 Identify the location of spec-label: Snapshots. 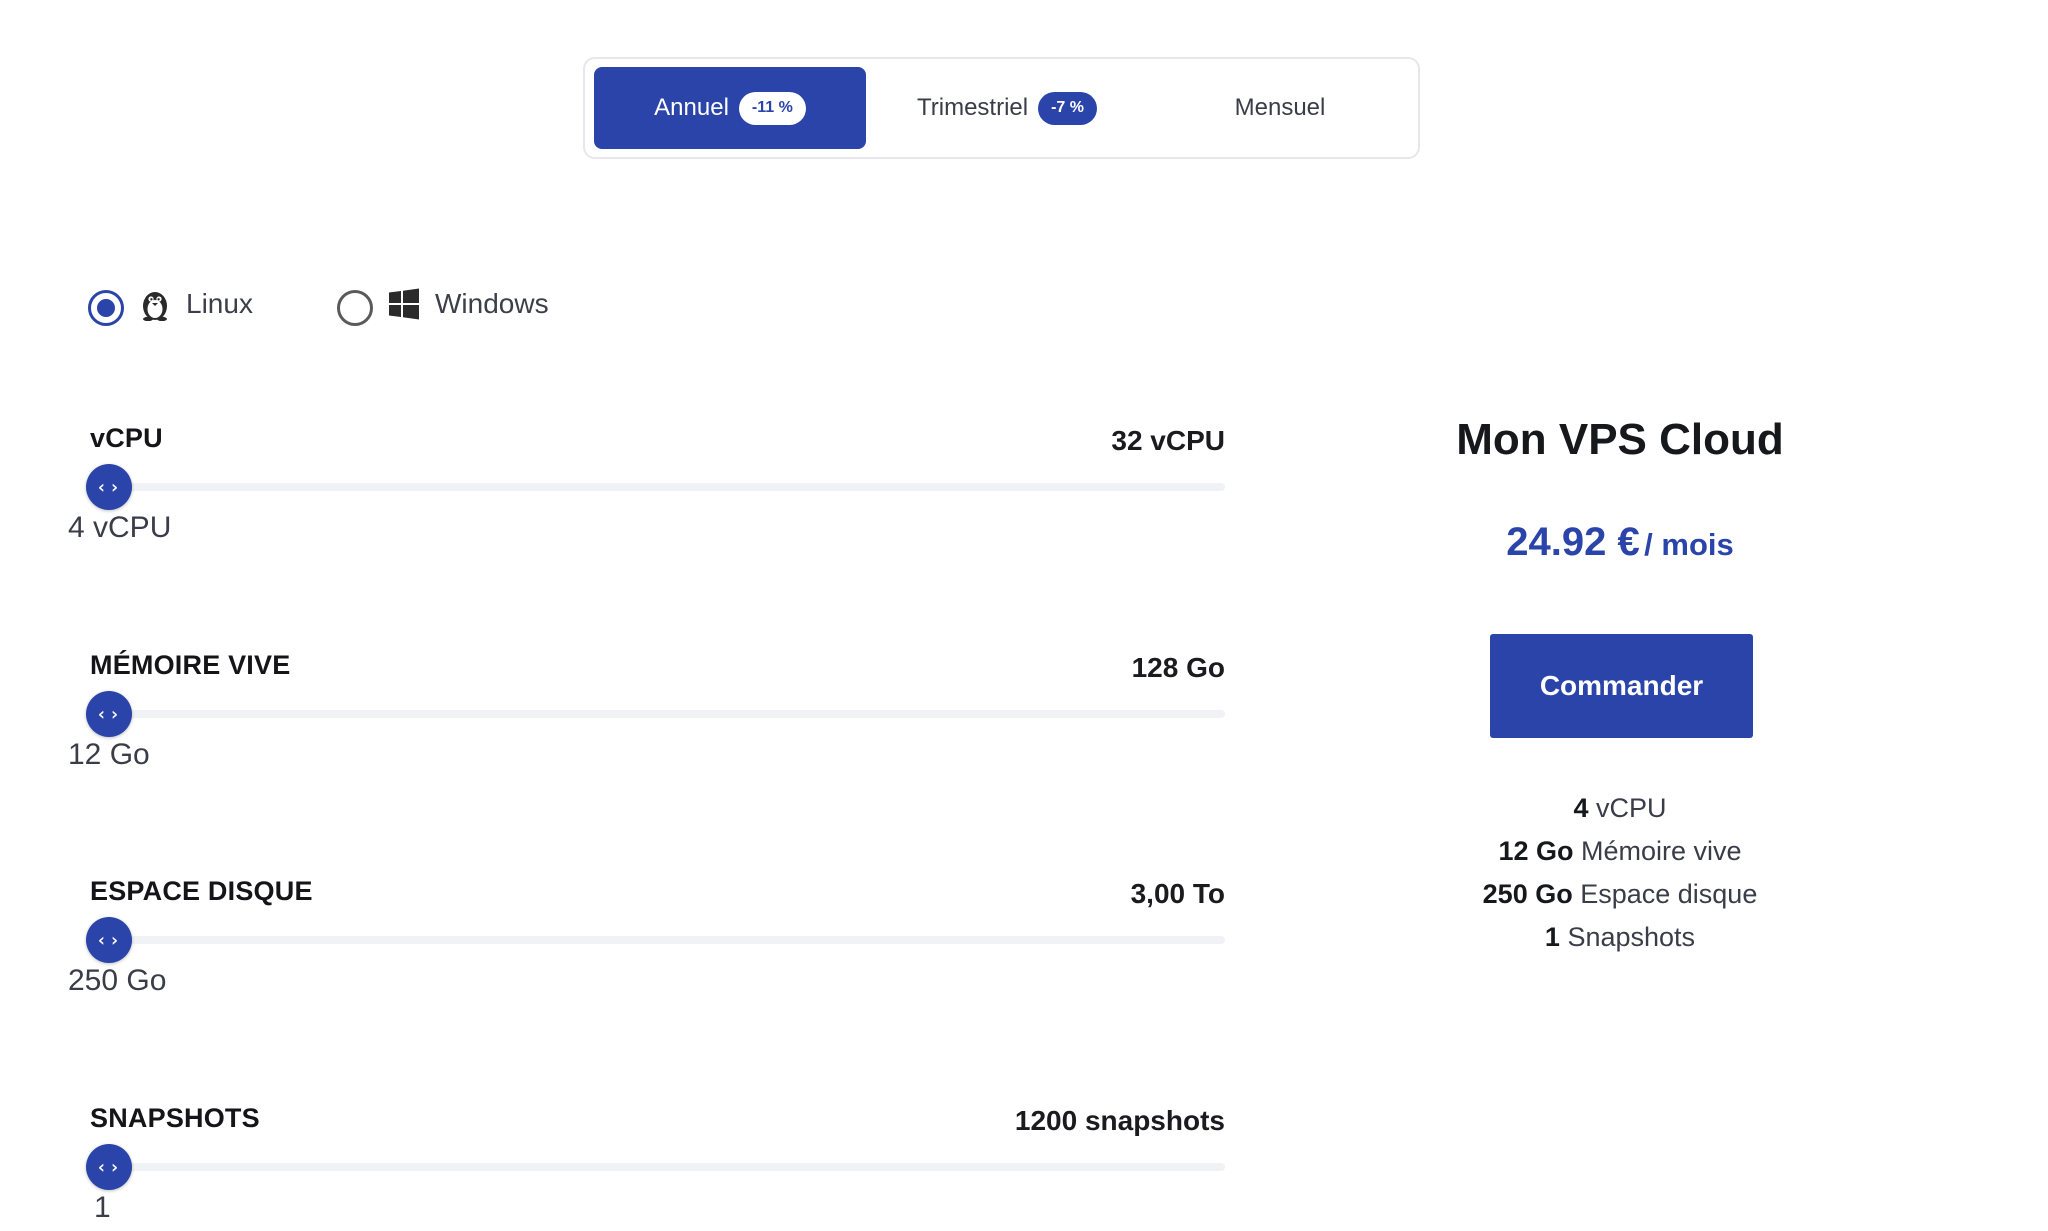
(1631, 937).